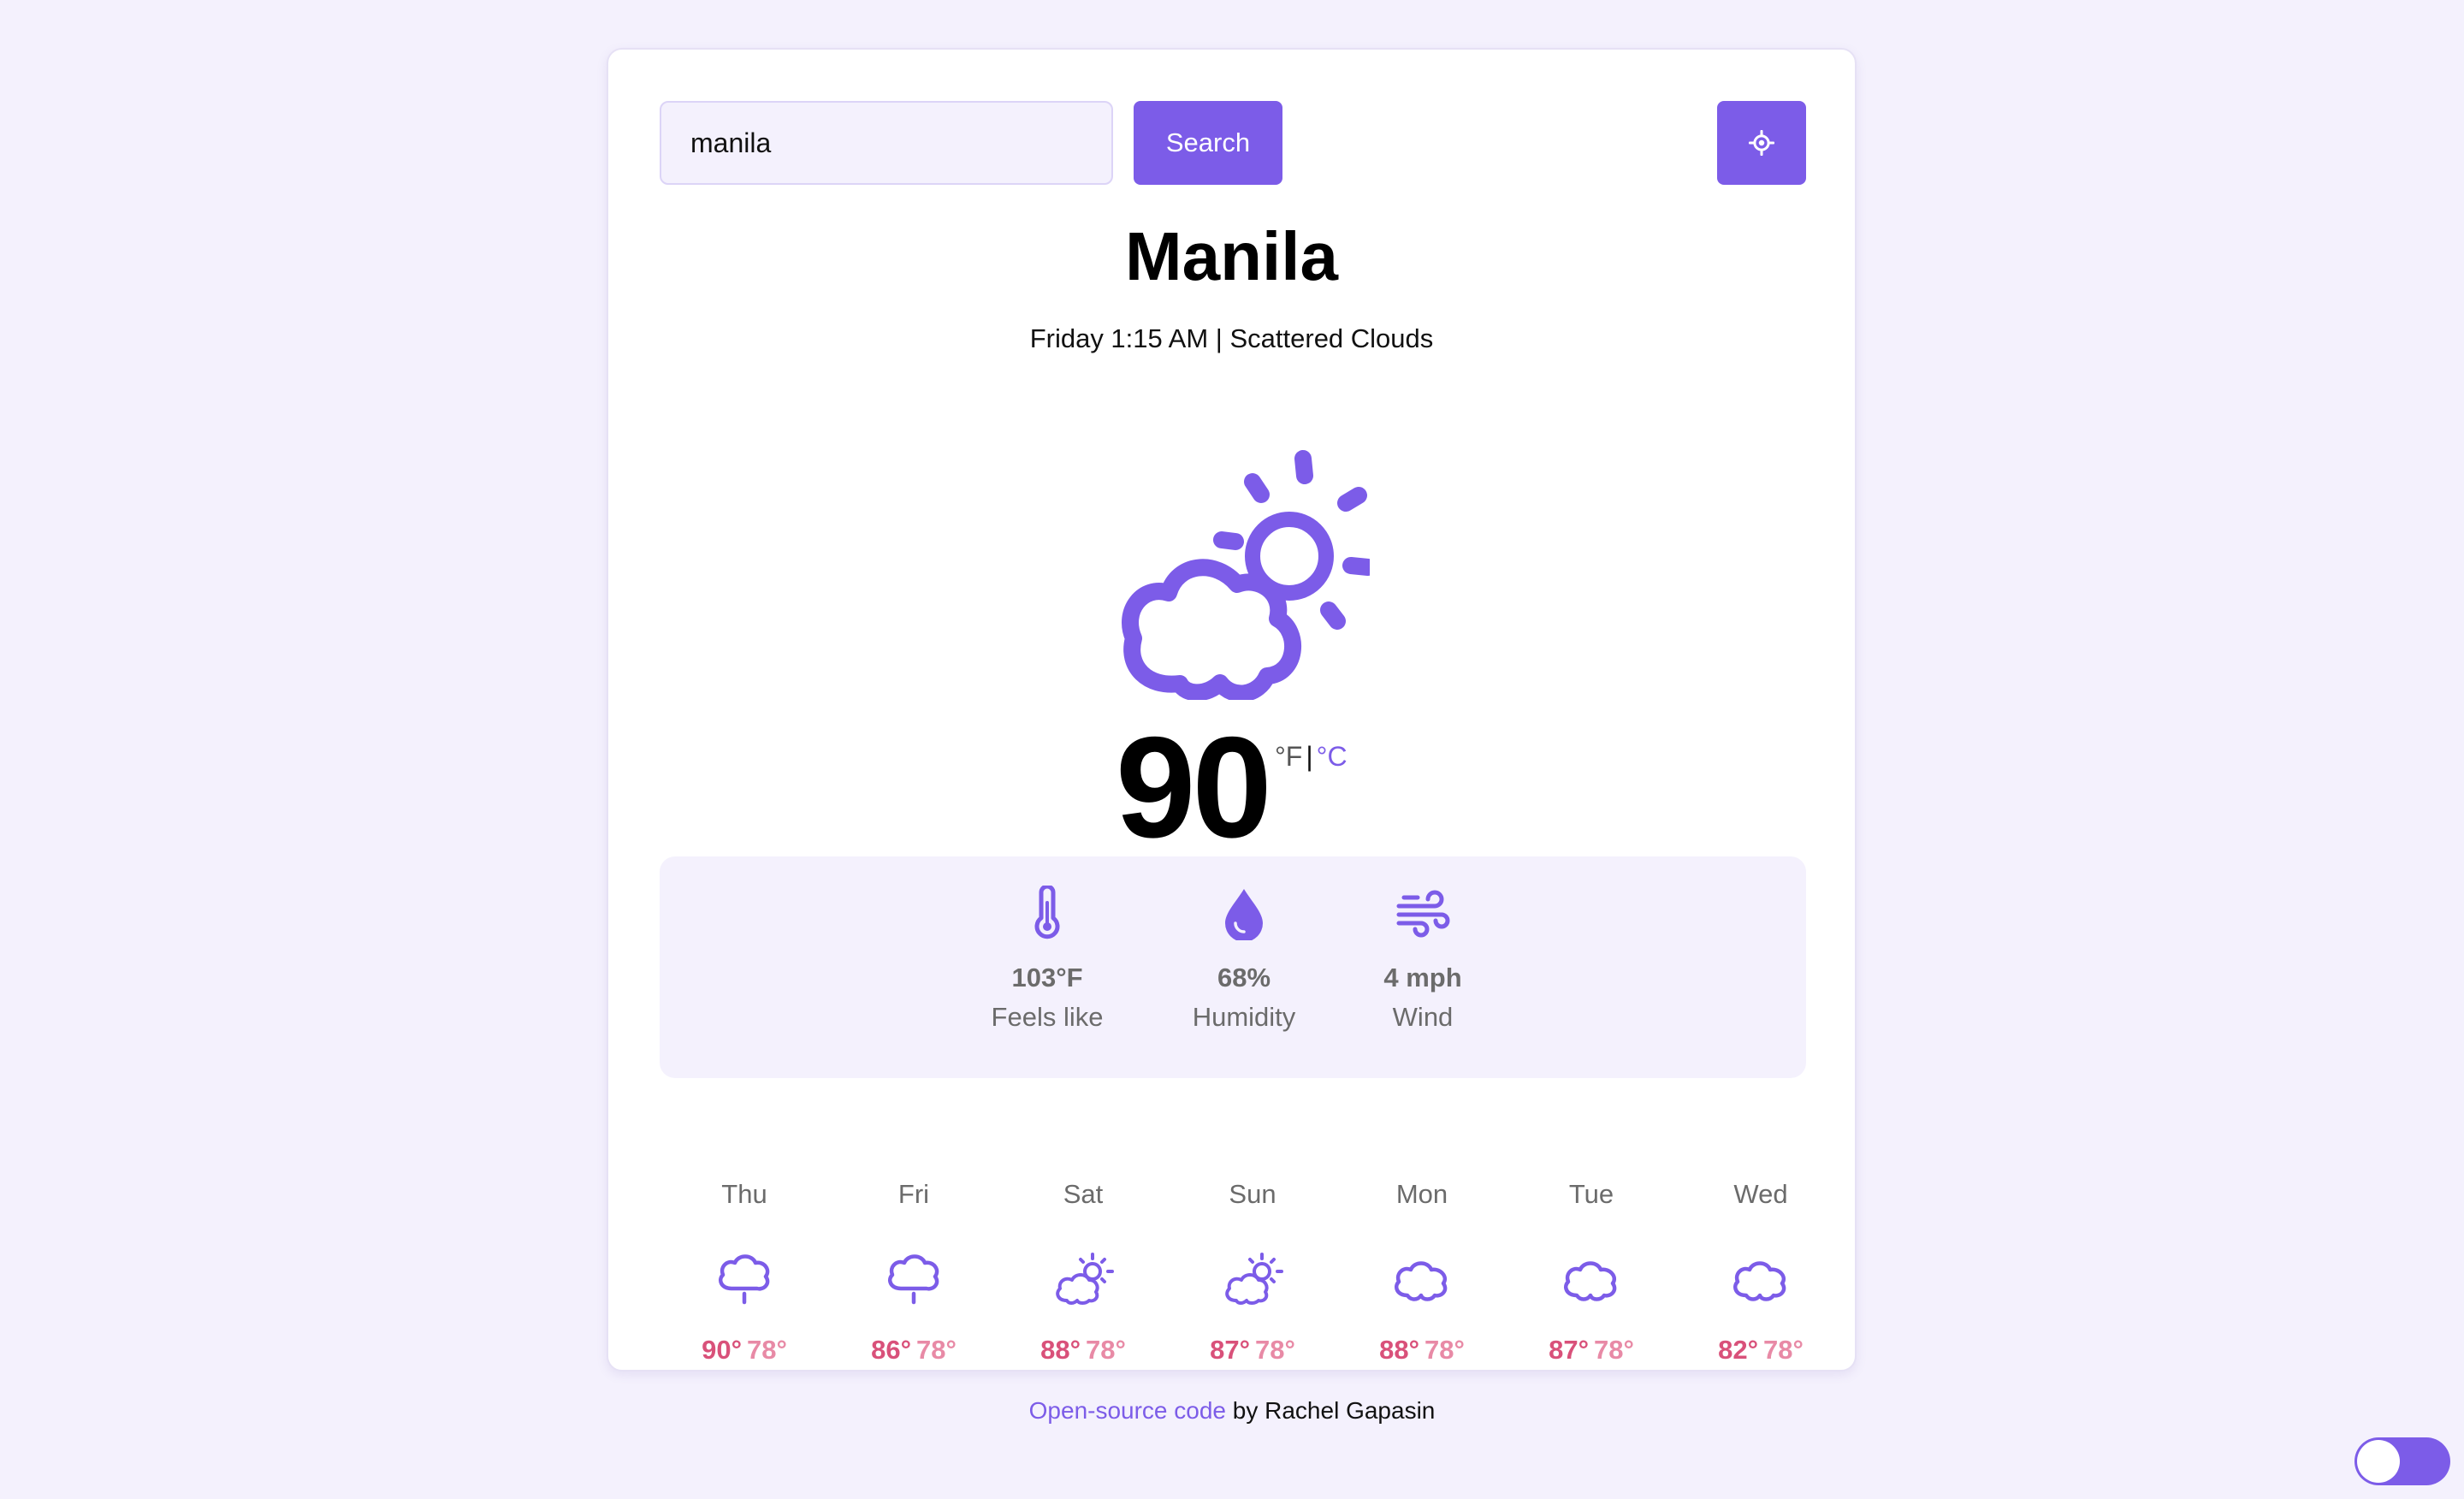  Describe the element at coordinates (1047, 913) in the screenshot. I see `thermometer-icon` at that location.